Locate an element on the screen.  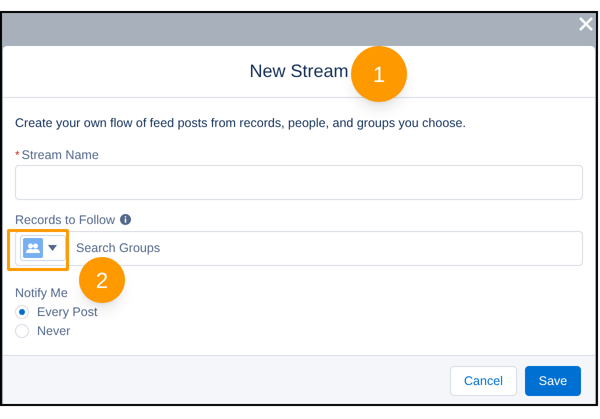
radio-label: Never is located at coordinates (53, 330).